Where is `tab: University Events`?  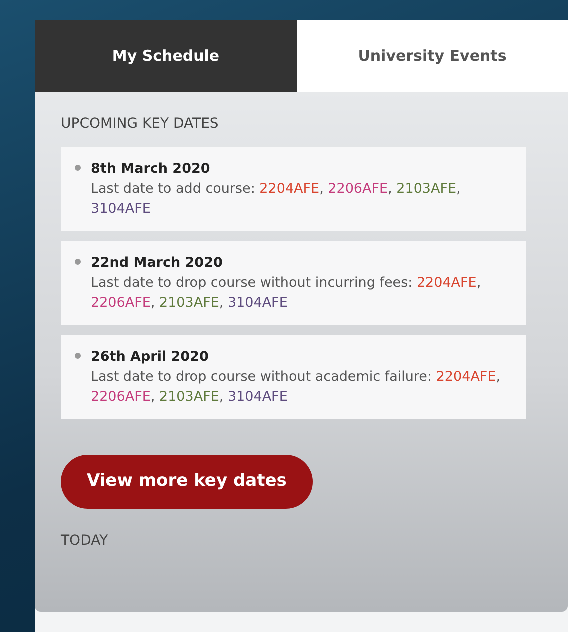 tab: University Events is located at coordinates (432, 56).